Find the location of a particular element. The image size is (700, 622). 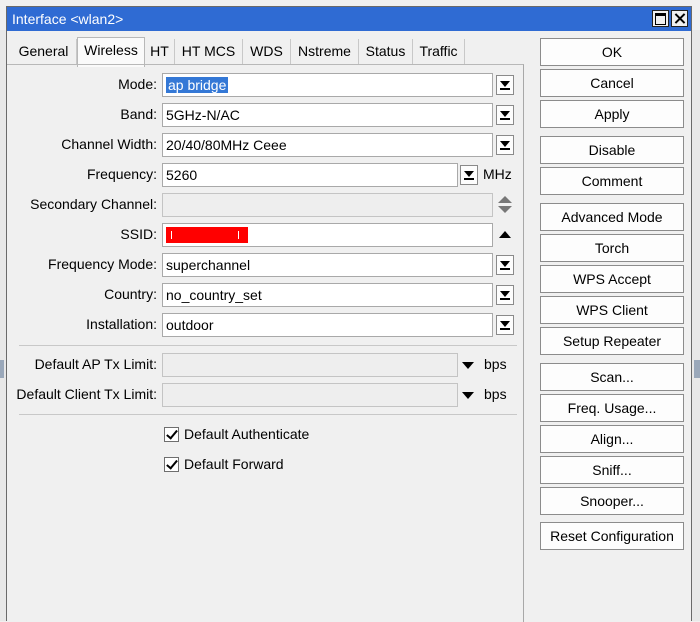

background-selected-row-right is located at coordinates (697, 369).